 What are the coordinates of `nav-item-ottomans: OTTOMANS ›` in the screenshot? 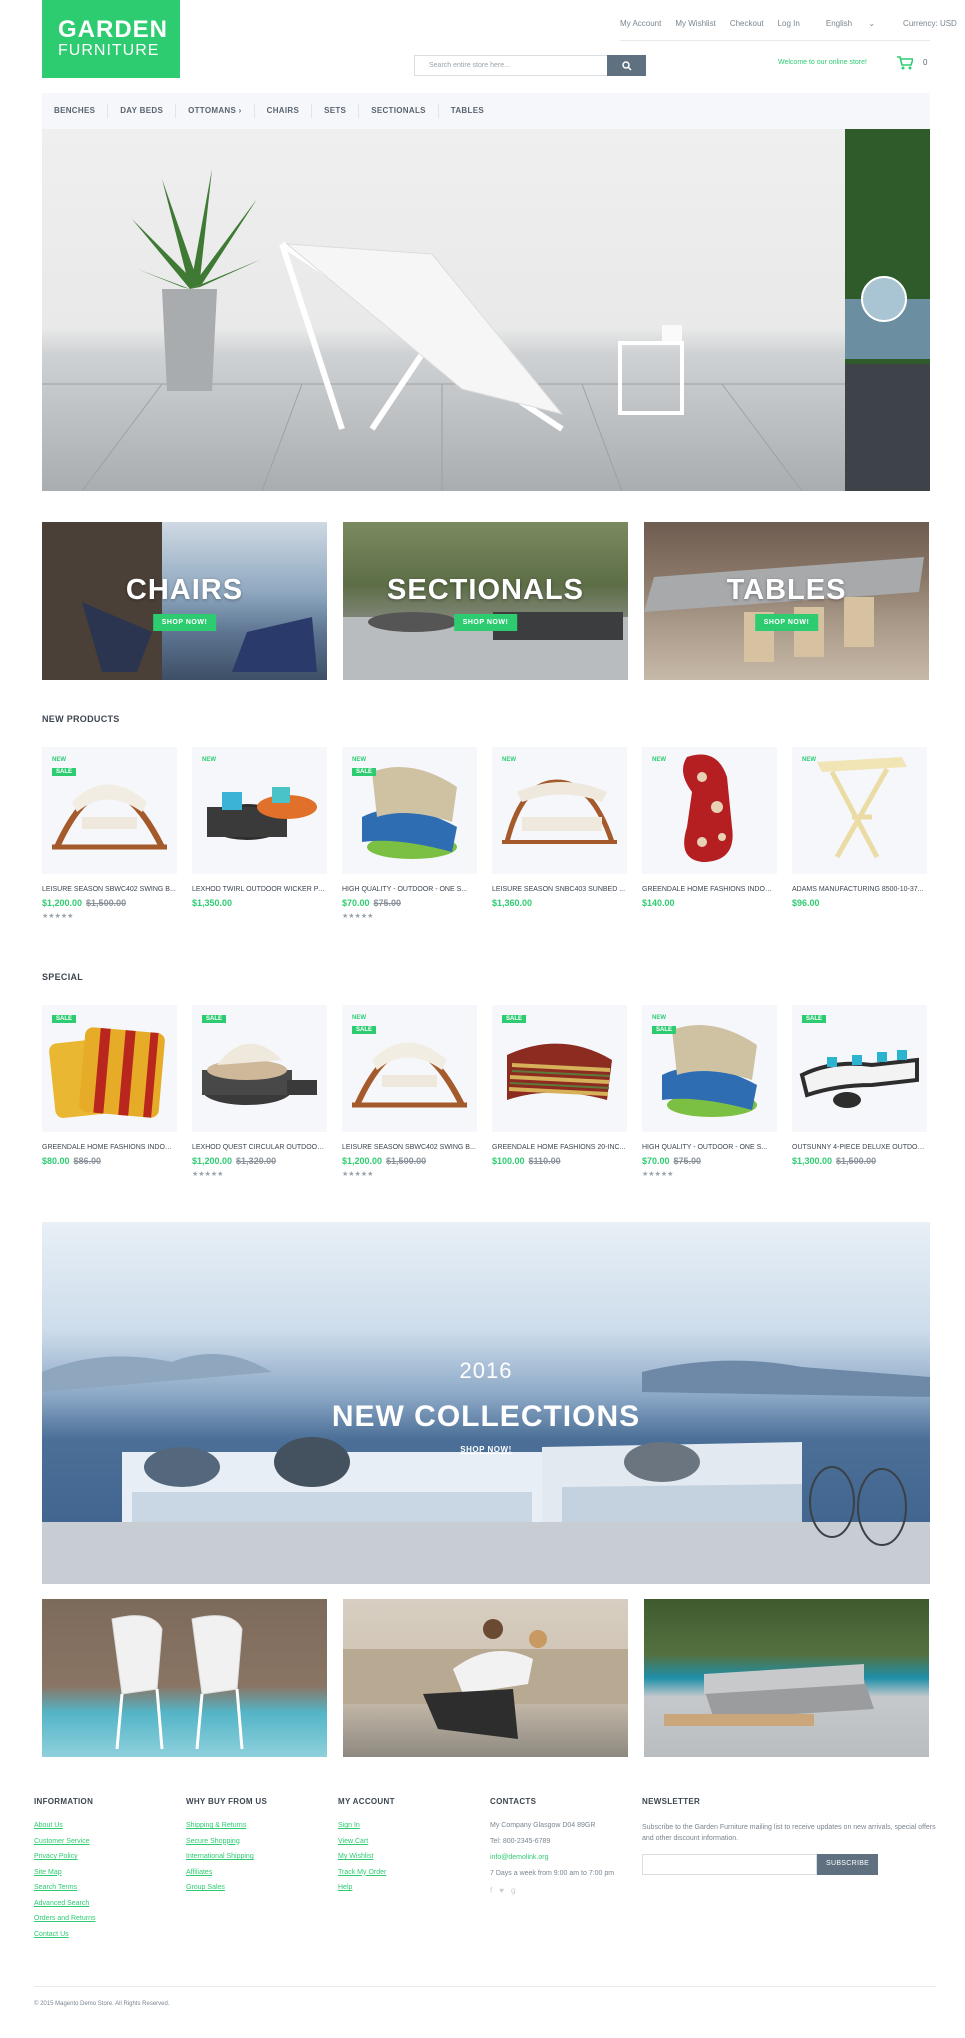 It's located at (215, 111).